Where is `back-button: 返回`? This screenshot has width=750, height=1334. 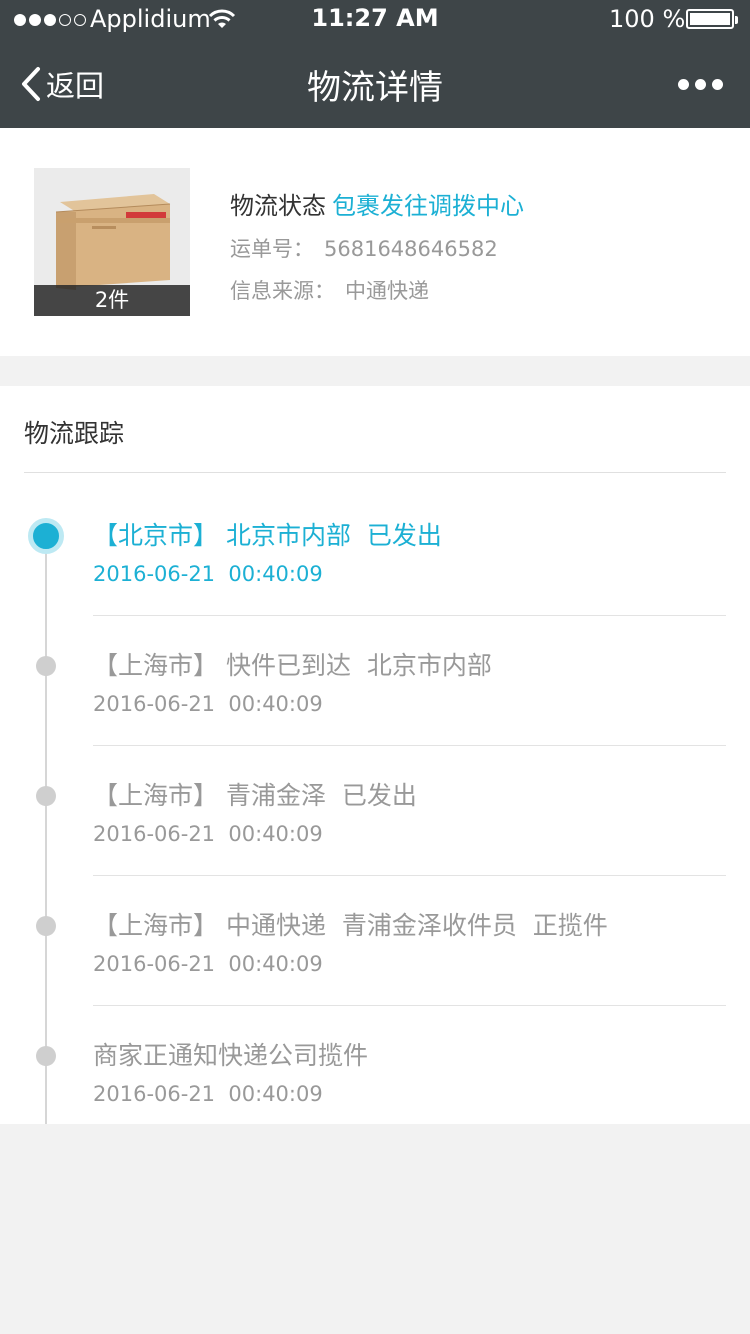 back-button: 返回 is located at coordinates (62, 84).